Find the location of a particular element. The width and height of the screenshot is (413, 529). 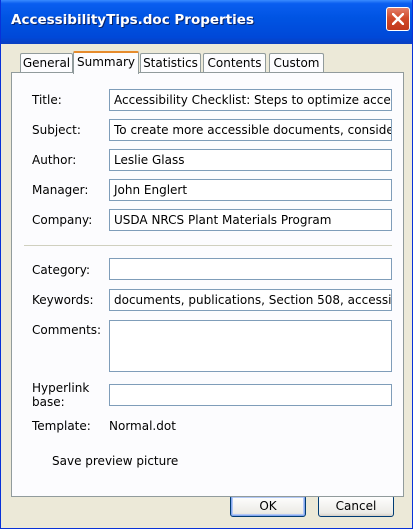

section-divider is located at coordinates (208, 245).